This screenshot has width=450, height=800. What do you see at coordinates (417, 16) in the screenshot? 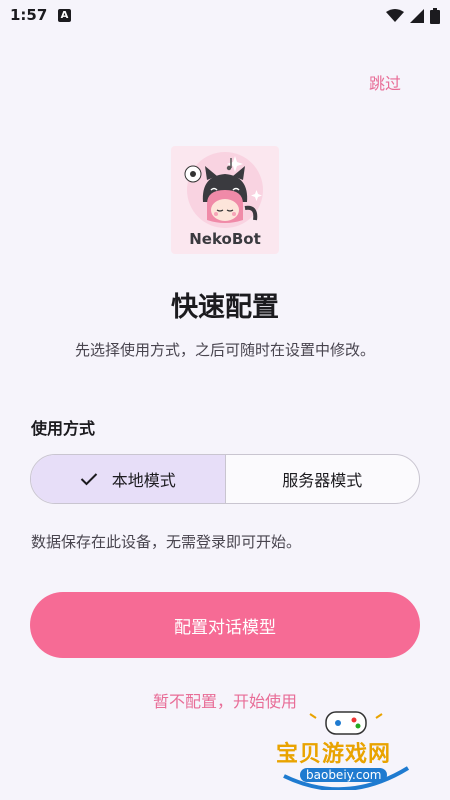
I see `cellular-icon` at bounding box center [417, 16].